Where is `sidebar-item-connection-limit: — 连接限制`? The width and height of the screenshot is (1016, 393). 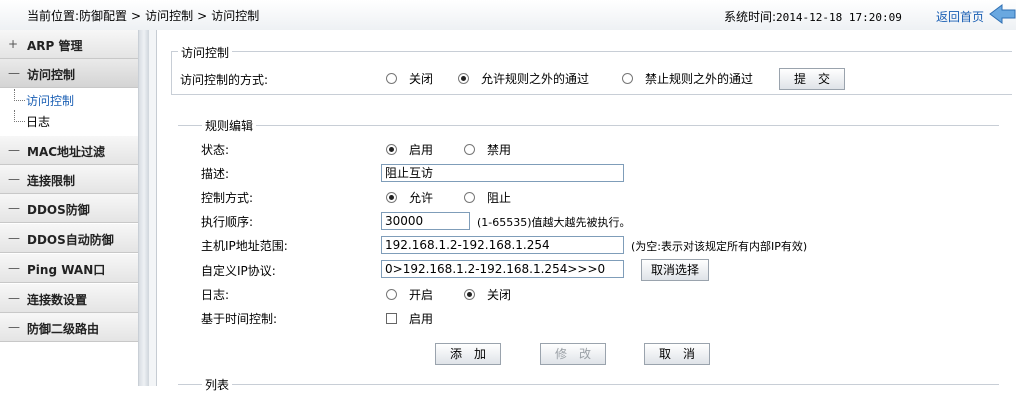 sidebar-item-connection-limit: — 连接限制 is located at coordinates (69, 179).